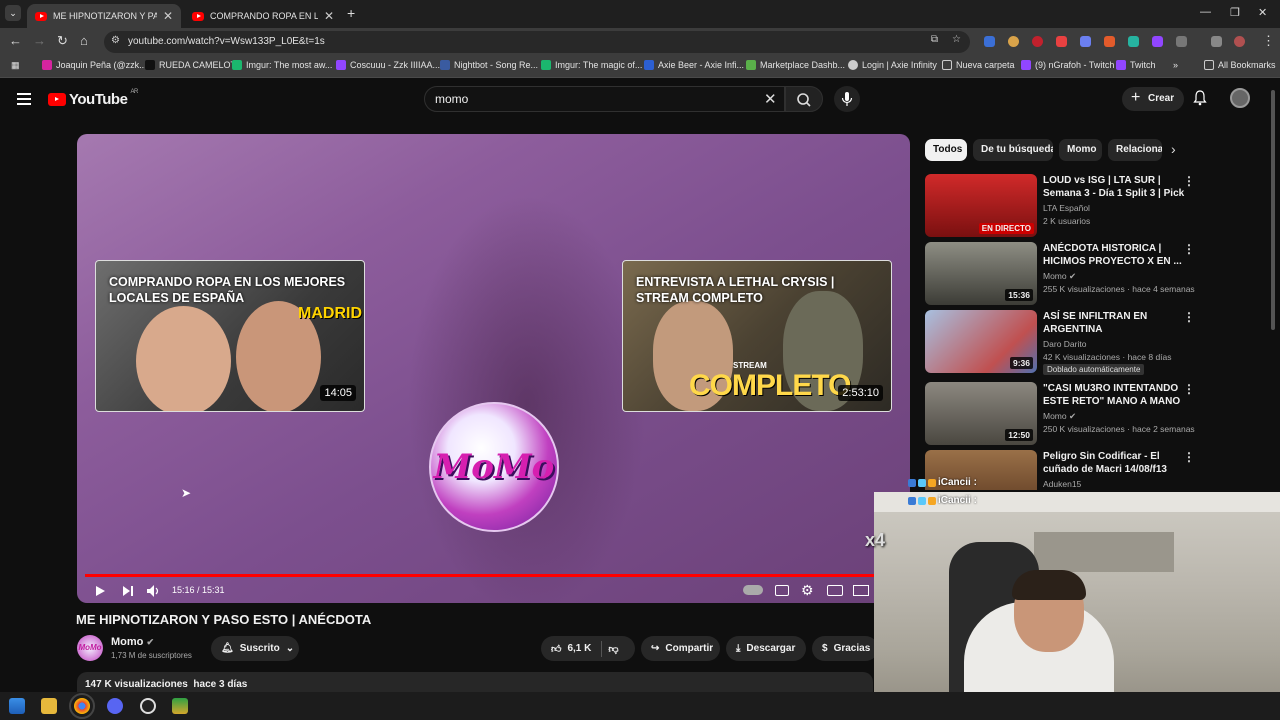  I want to click on restore-icon: ❐, so click(1235, 12).